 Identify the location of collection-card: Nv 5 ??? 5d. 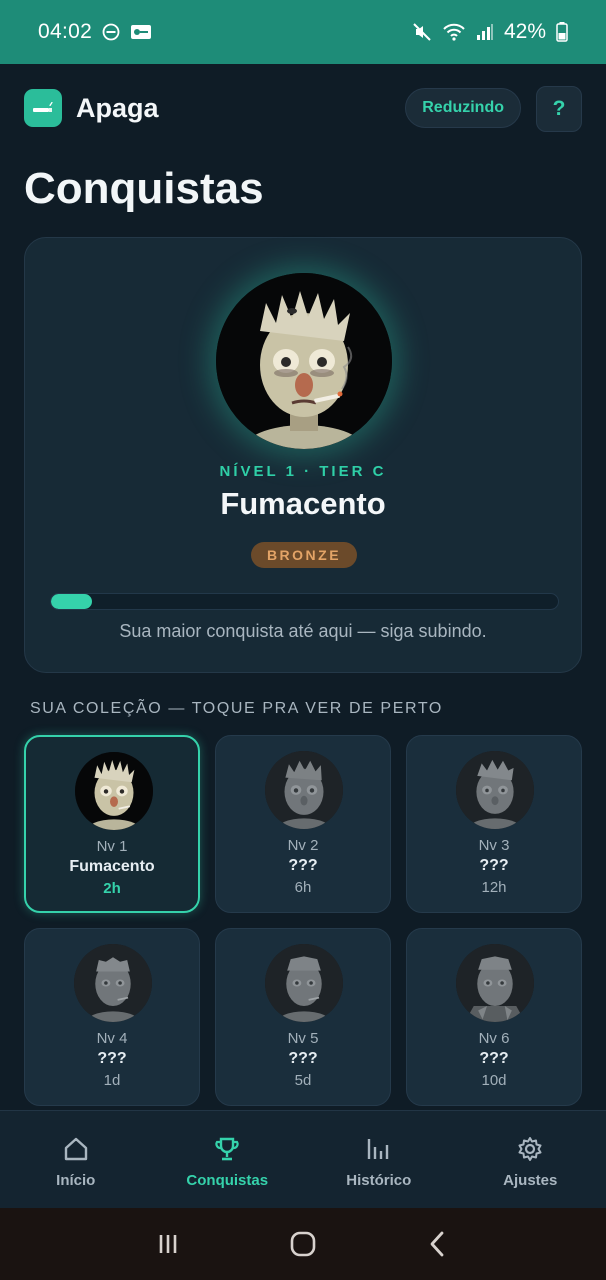
(303, 1017).